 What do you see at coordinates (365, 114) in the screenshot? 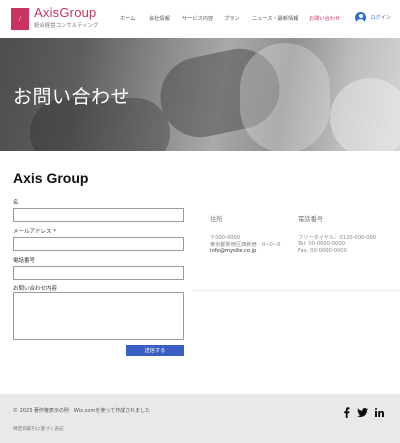
I see `hero-photo-light` at bounding box center [365, 114].